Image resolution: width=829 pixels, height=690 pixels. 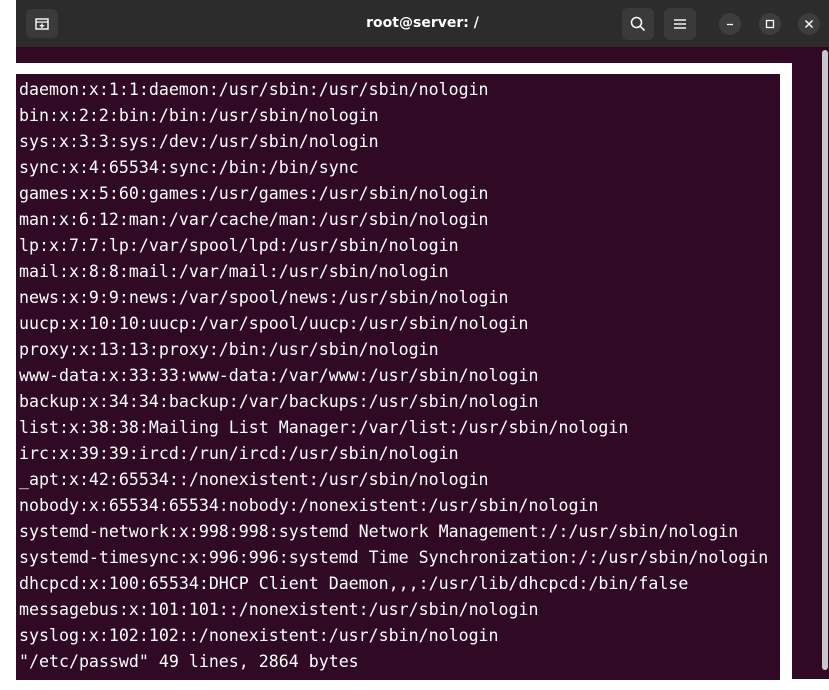 I want to click on menu-button, so click(x=680, y=24).